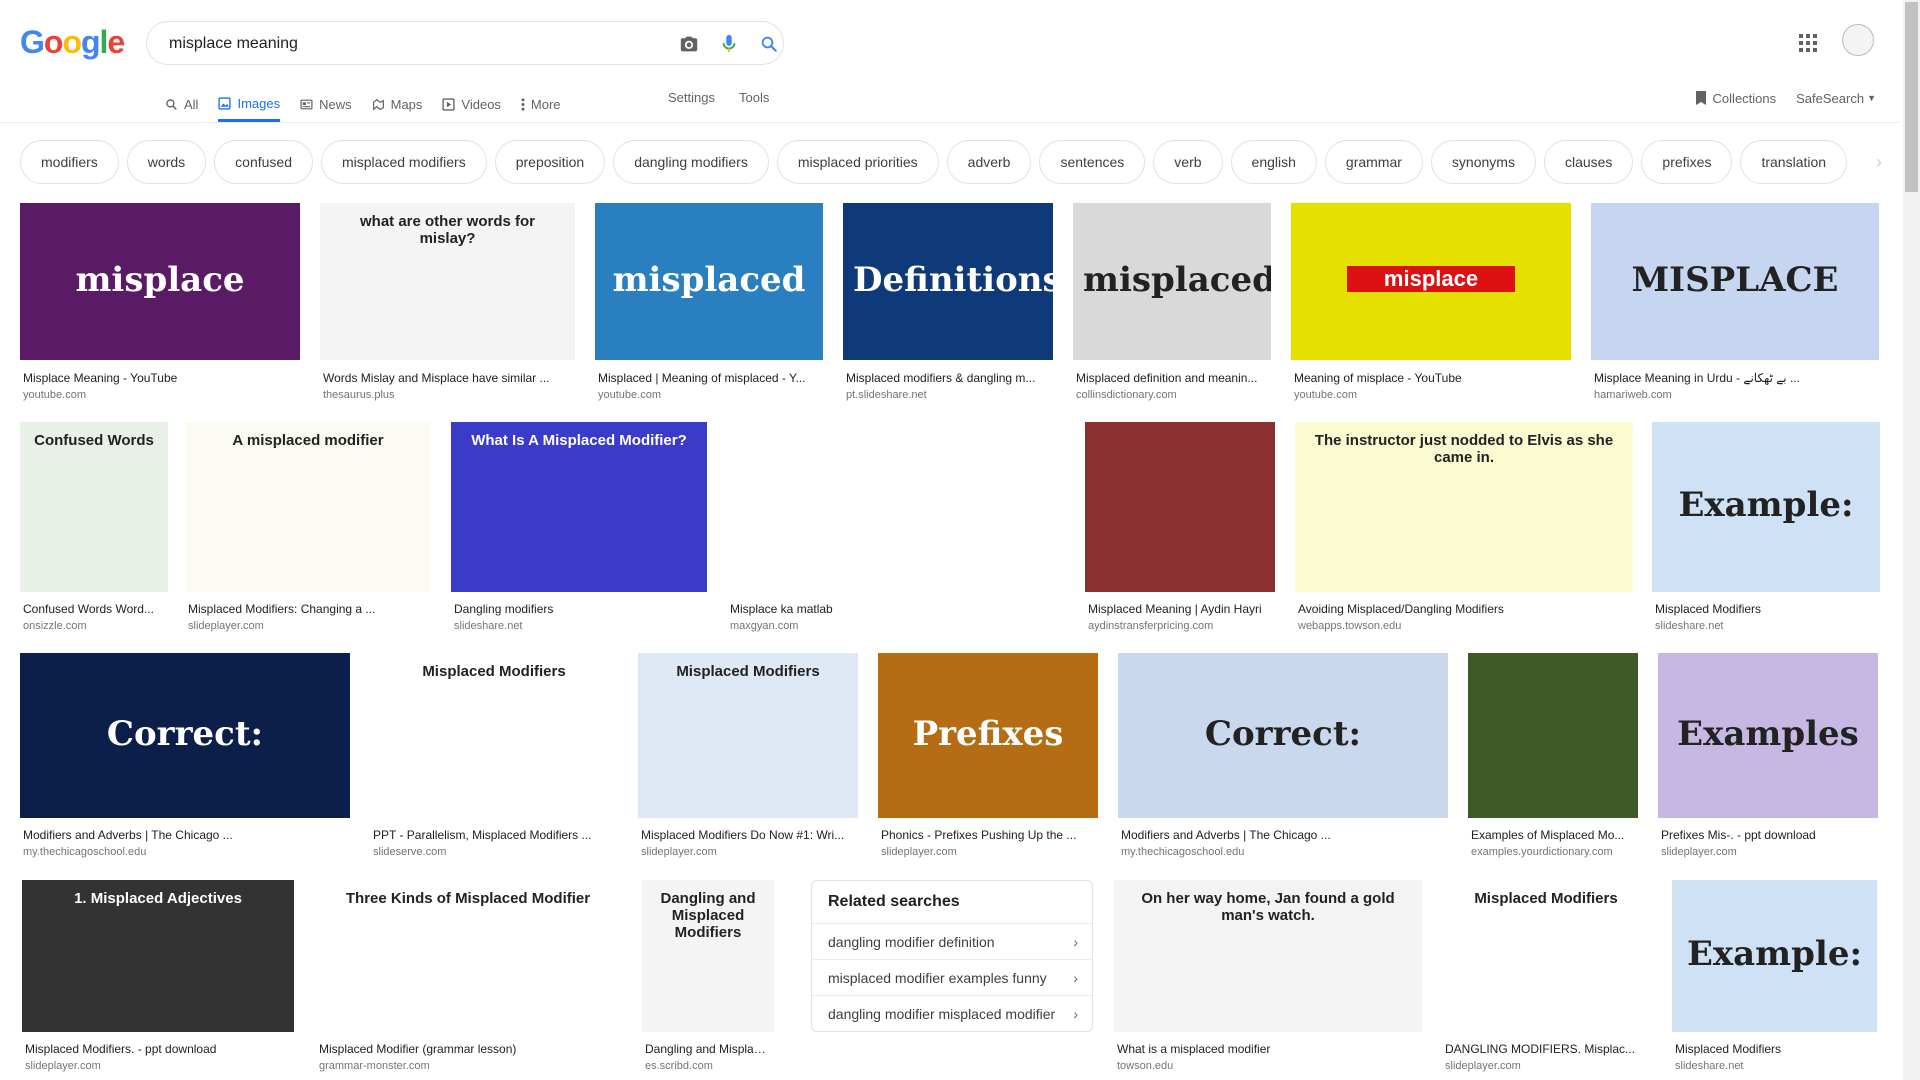 Image resolution: width=1920 pixels, height=1080 pixels. What do you see at coordinates (989, 162) in the screenshot?
I see `chip-adverb: adverb` at bounding box center [989, 162].